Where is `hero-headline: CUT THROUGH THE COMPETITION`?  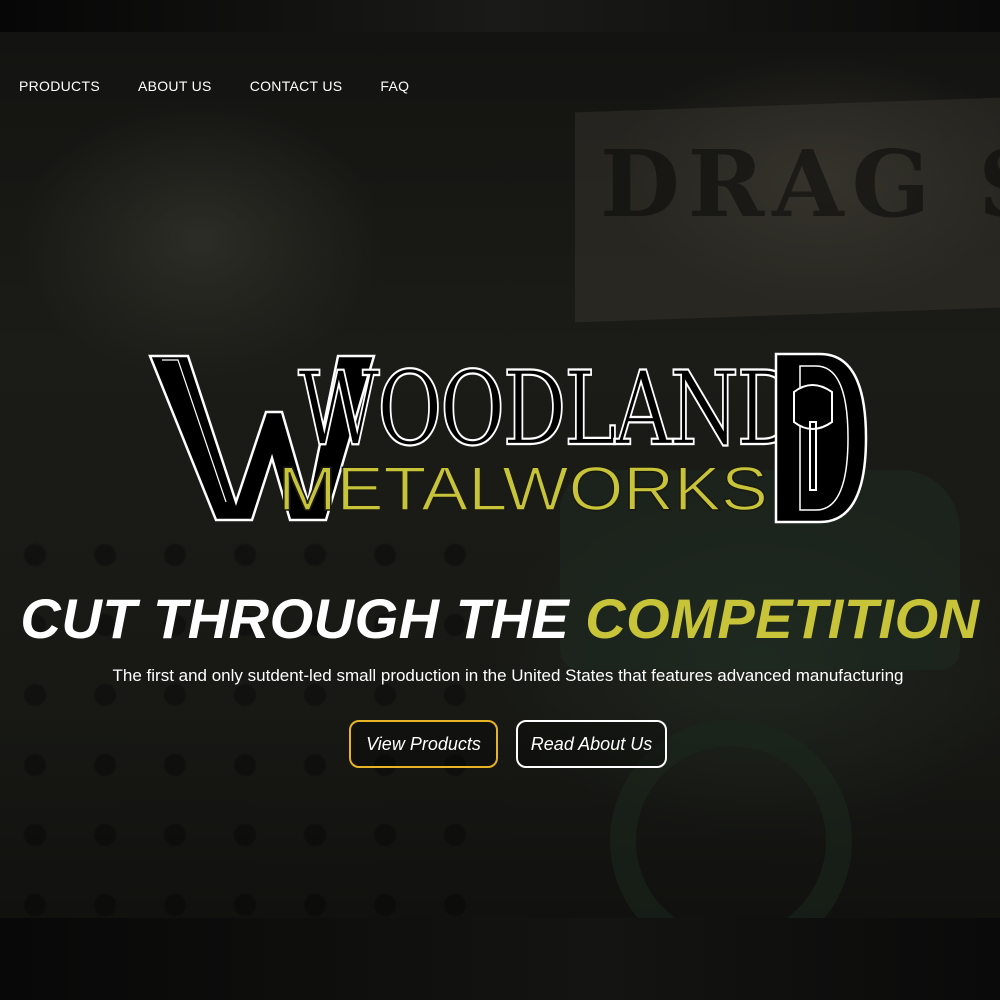
hero-headline: CUT THROUGH THE COMPETITION is located at coordinates (500, 618).